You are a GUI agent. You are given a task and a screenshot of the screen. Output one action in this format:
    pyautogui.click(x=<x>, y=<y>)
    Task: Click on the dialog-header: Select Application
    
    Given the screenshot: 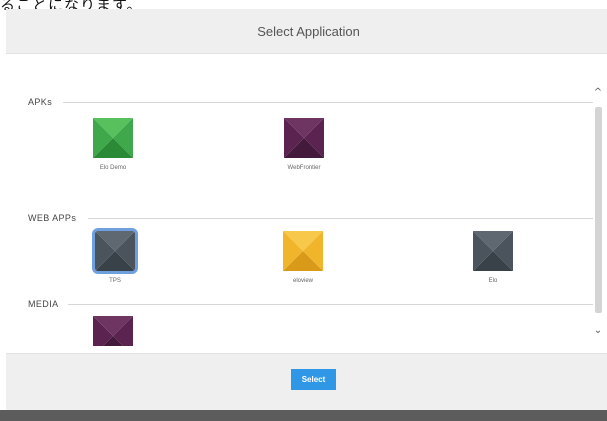 What is the action you would take?
    pyautogui.click(x=306, y=31)
    